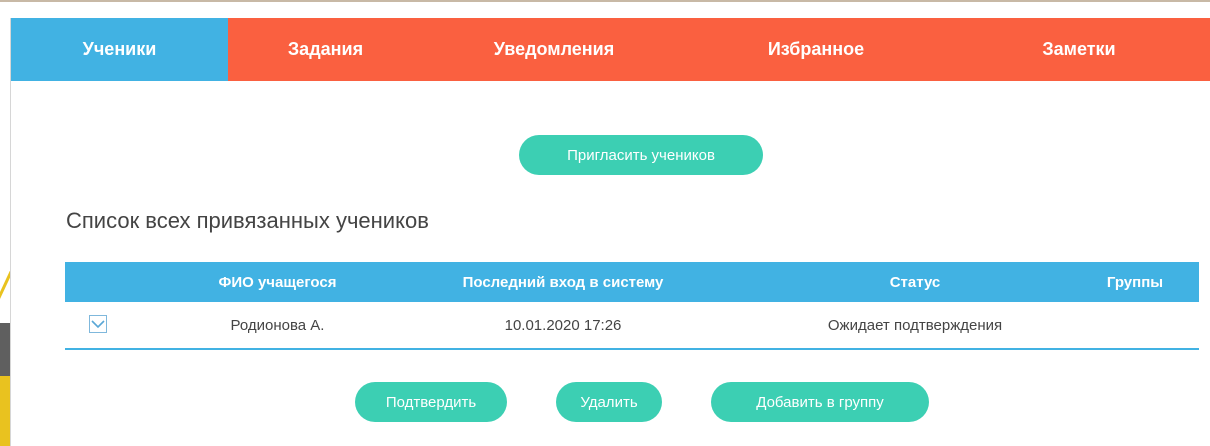  Describe the element at coordinates (563, 282) in the screenshot. I see `column-header-last-login: Последний вход в систему` at that location.